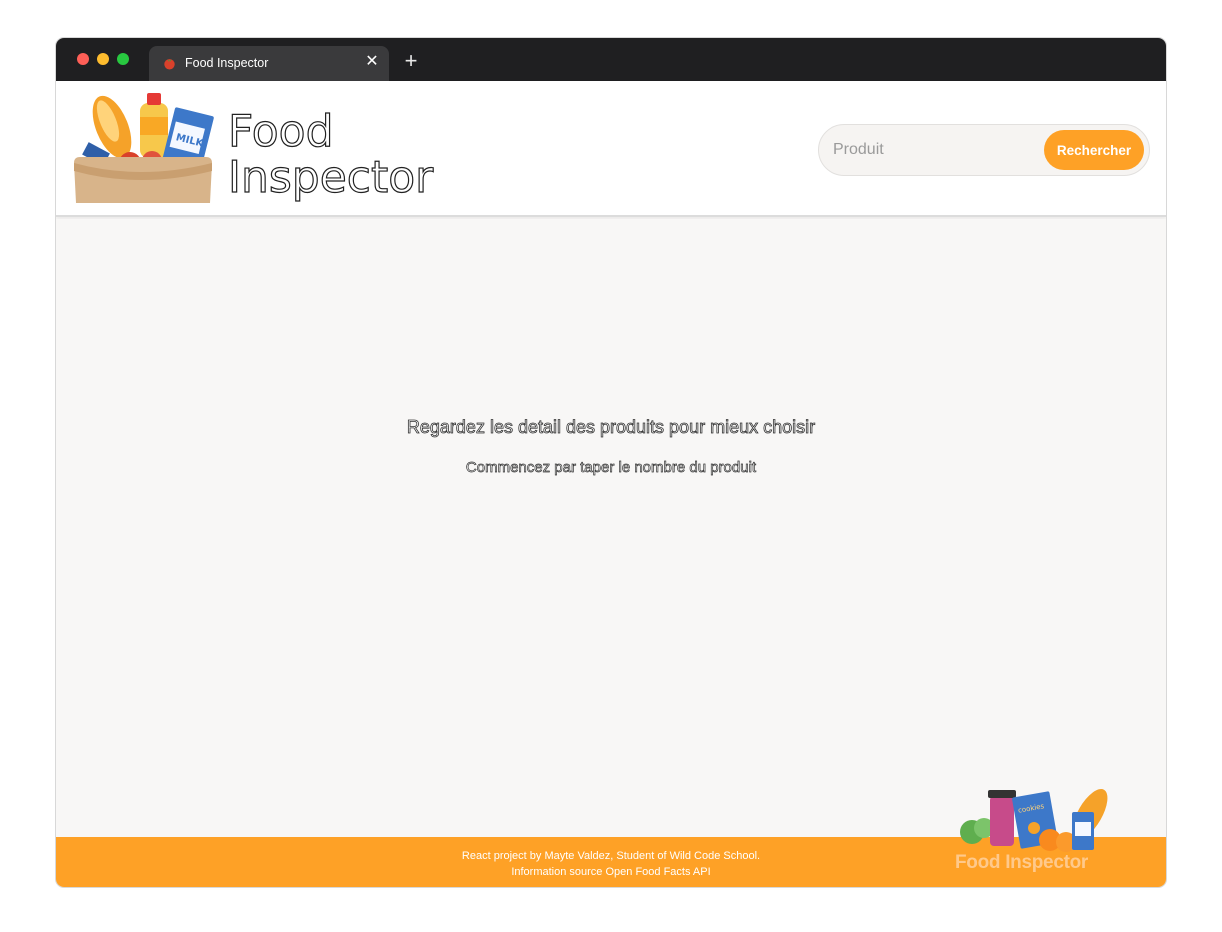 Image resolution: width=1222 pixels, height=932 pixels. I want to click on brand-line-2: Inspector, so click(330, 177).